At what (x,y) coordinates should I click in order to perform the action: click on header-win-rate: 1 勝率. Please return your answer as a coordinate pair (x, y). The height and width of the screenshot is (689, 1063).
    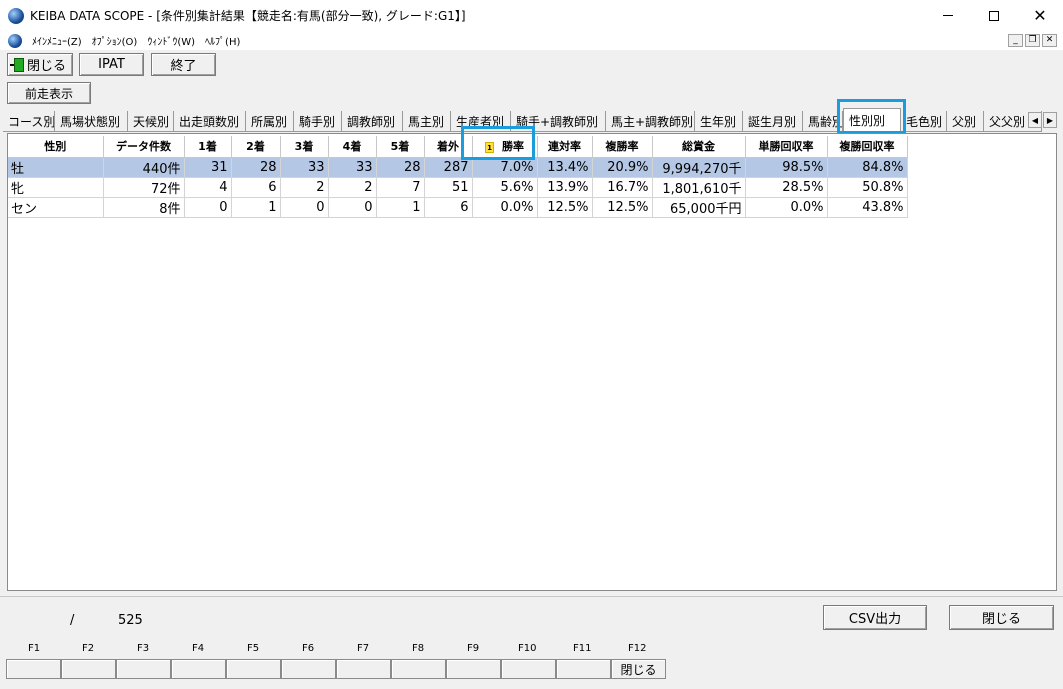
    Looking at the image, I should click on (505, 147).